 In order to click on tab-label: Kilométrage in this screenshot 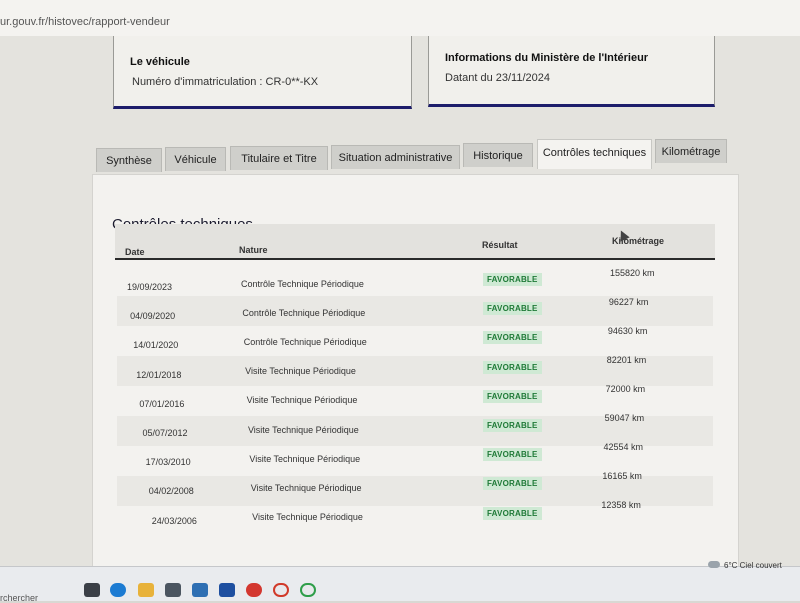, I will do `click(691, 152)`.